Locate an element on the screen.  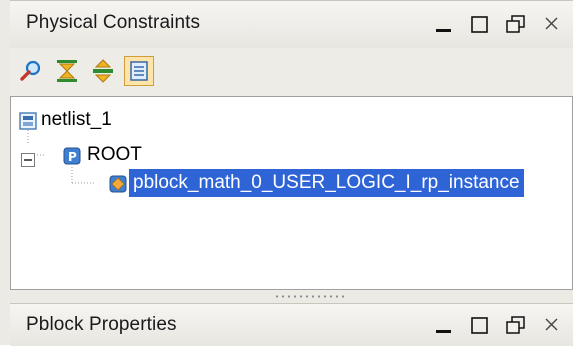
properties-icon is located at coordinates (139, 71).